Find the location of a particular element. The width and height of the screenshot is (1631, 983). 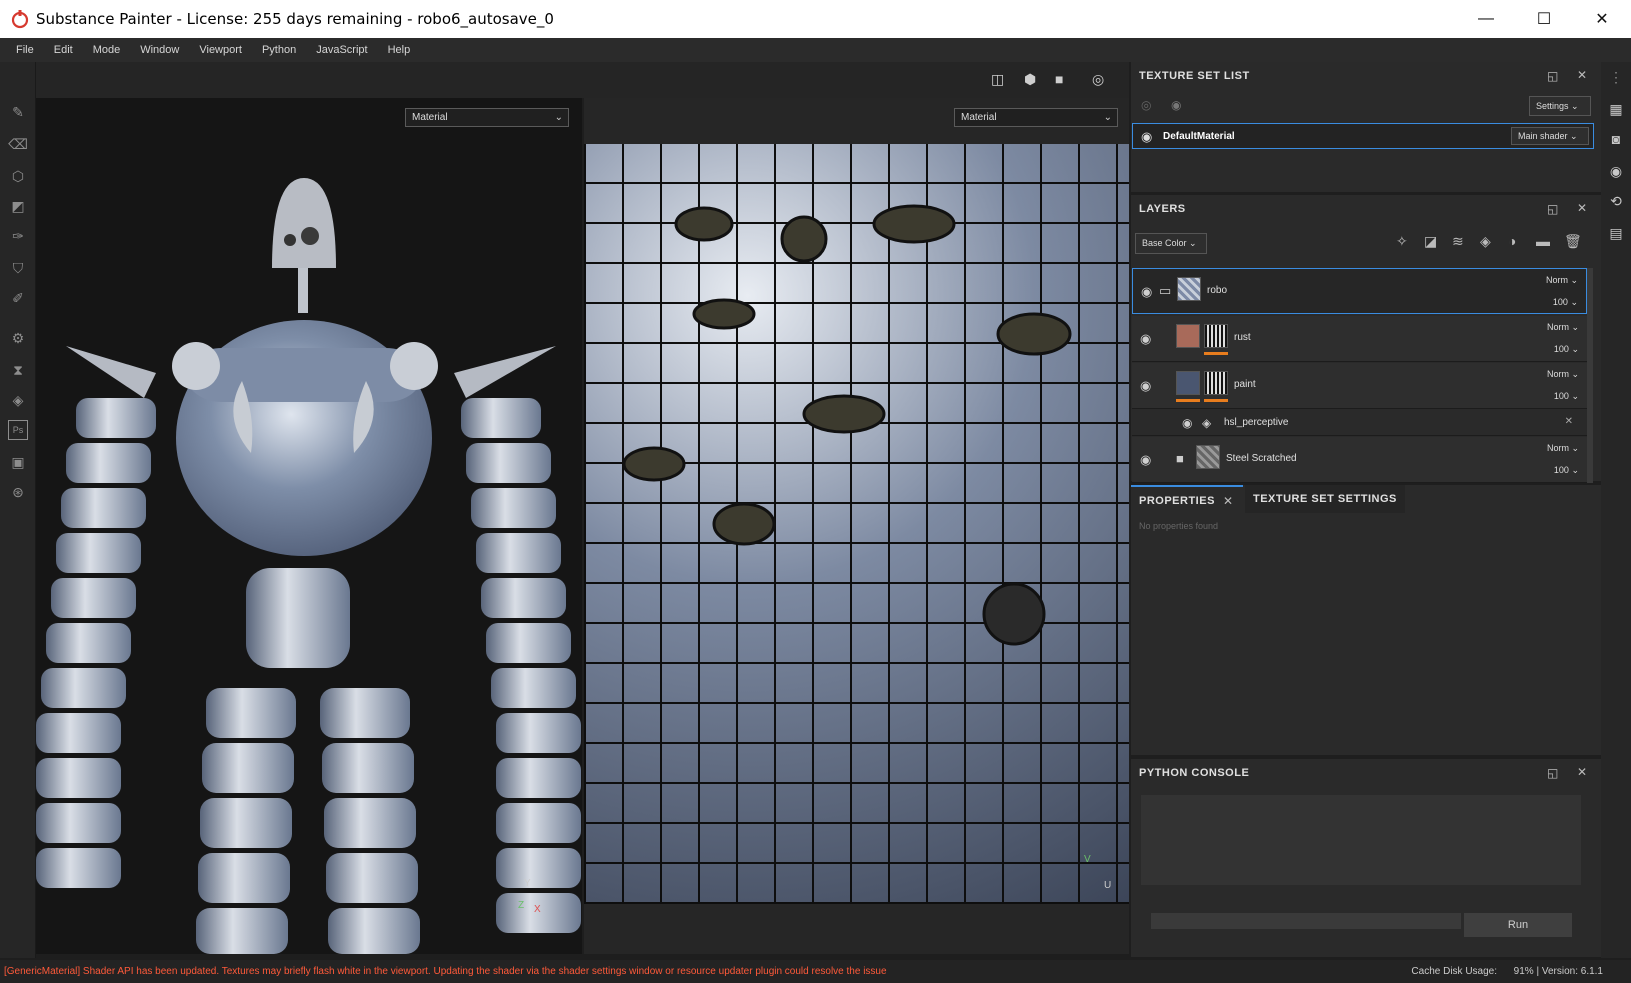

smudge-icon: ✑ is located at coordinates (18, 236).